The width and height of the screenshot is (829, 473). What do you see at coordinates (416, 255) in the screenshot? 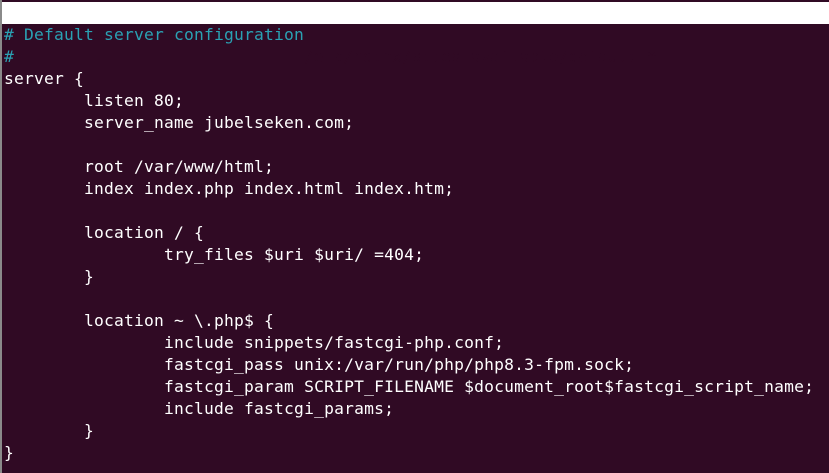
I see `code-line: try_files $uri $uri/ =404;` at bounding box center [416, 255].